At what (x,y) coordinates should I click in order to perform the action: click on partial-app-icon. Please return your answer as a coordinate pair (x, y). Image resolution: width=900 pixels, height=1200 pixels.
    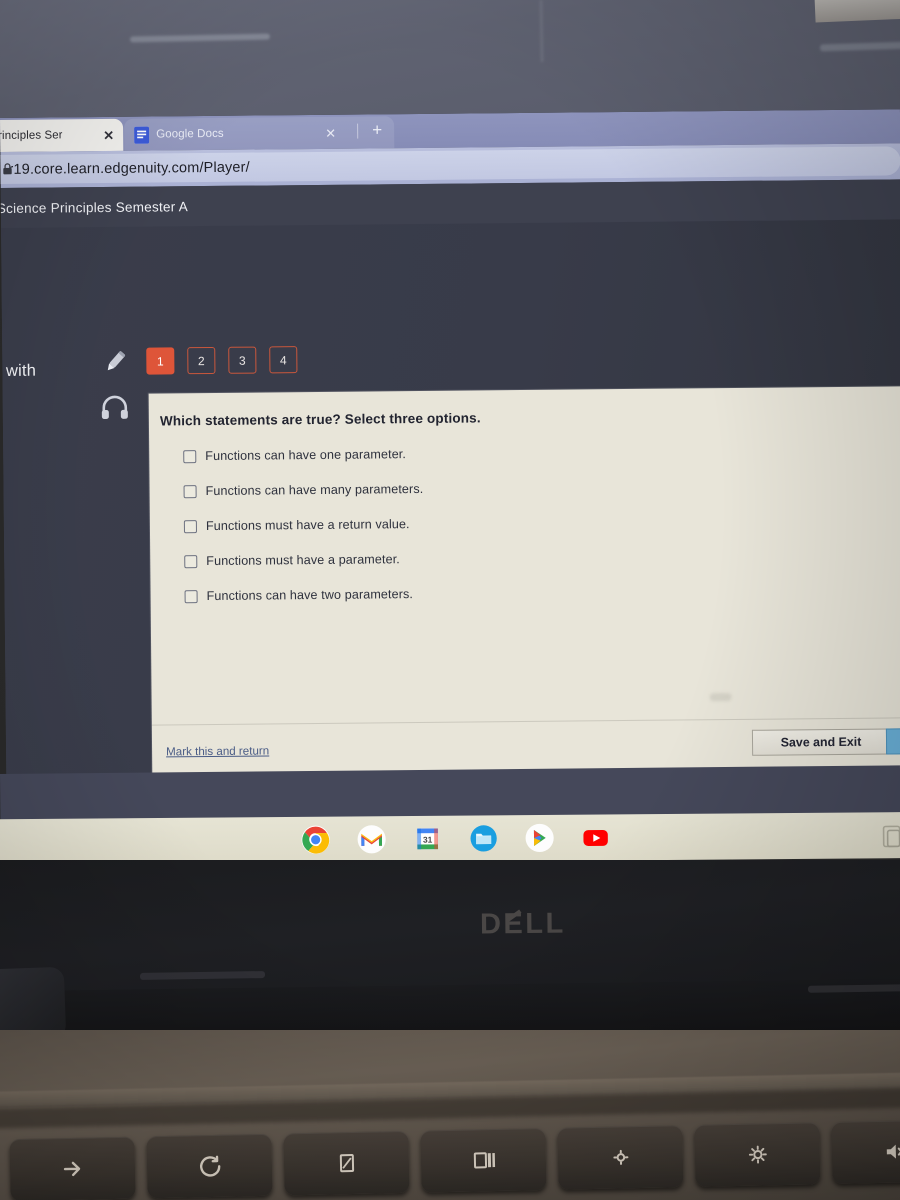
    Looking at the image, I should click on (890, 836).